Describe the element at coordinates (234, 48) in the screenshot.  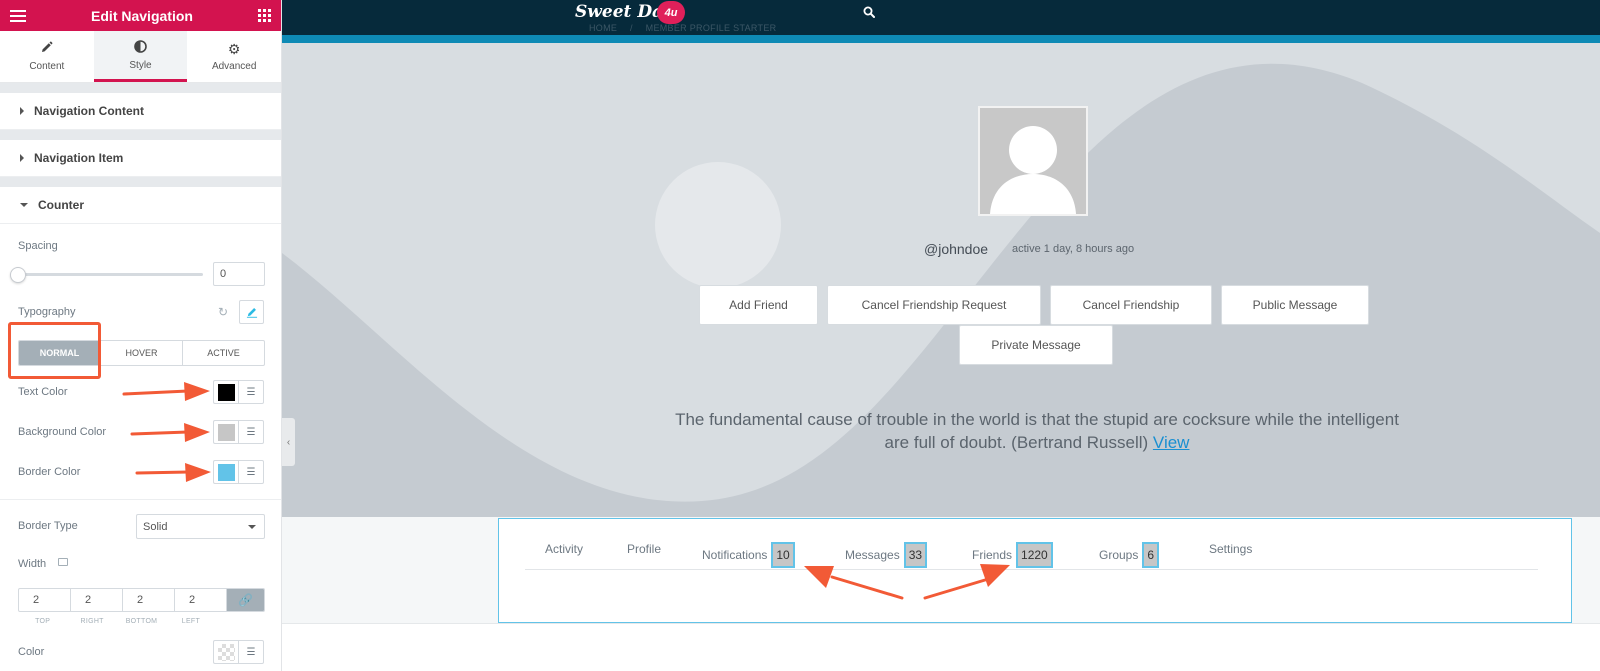
I see `gear-icon: ⚙` at that location.